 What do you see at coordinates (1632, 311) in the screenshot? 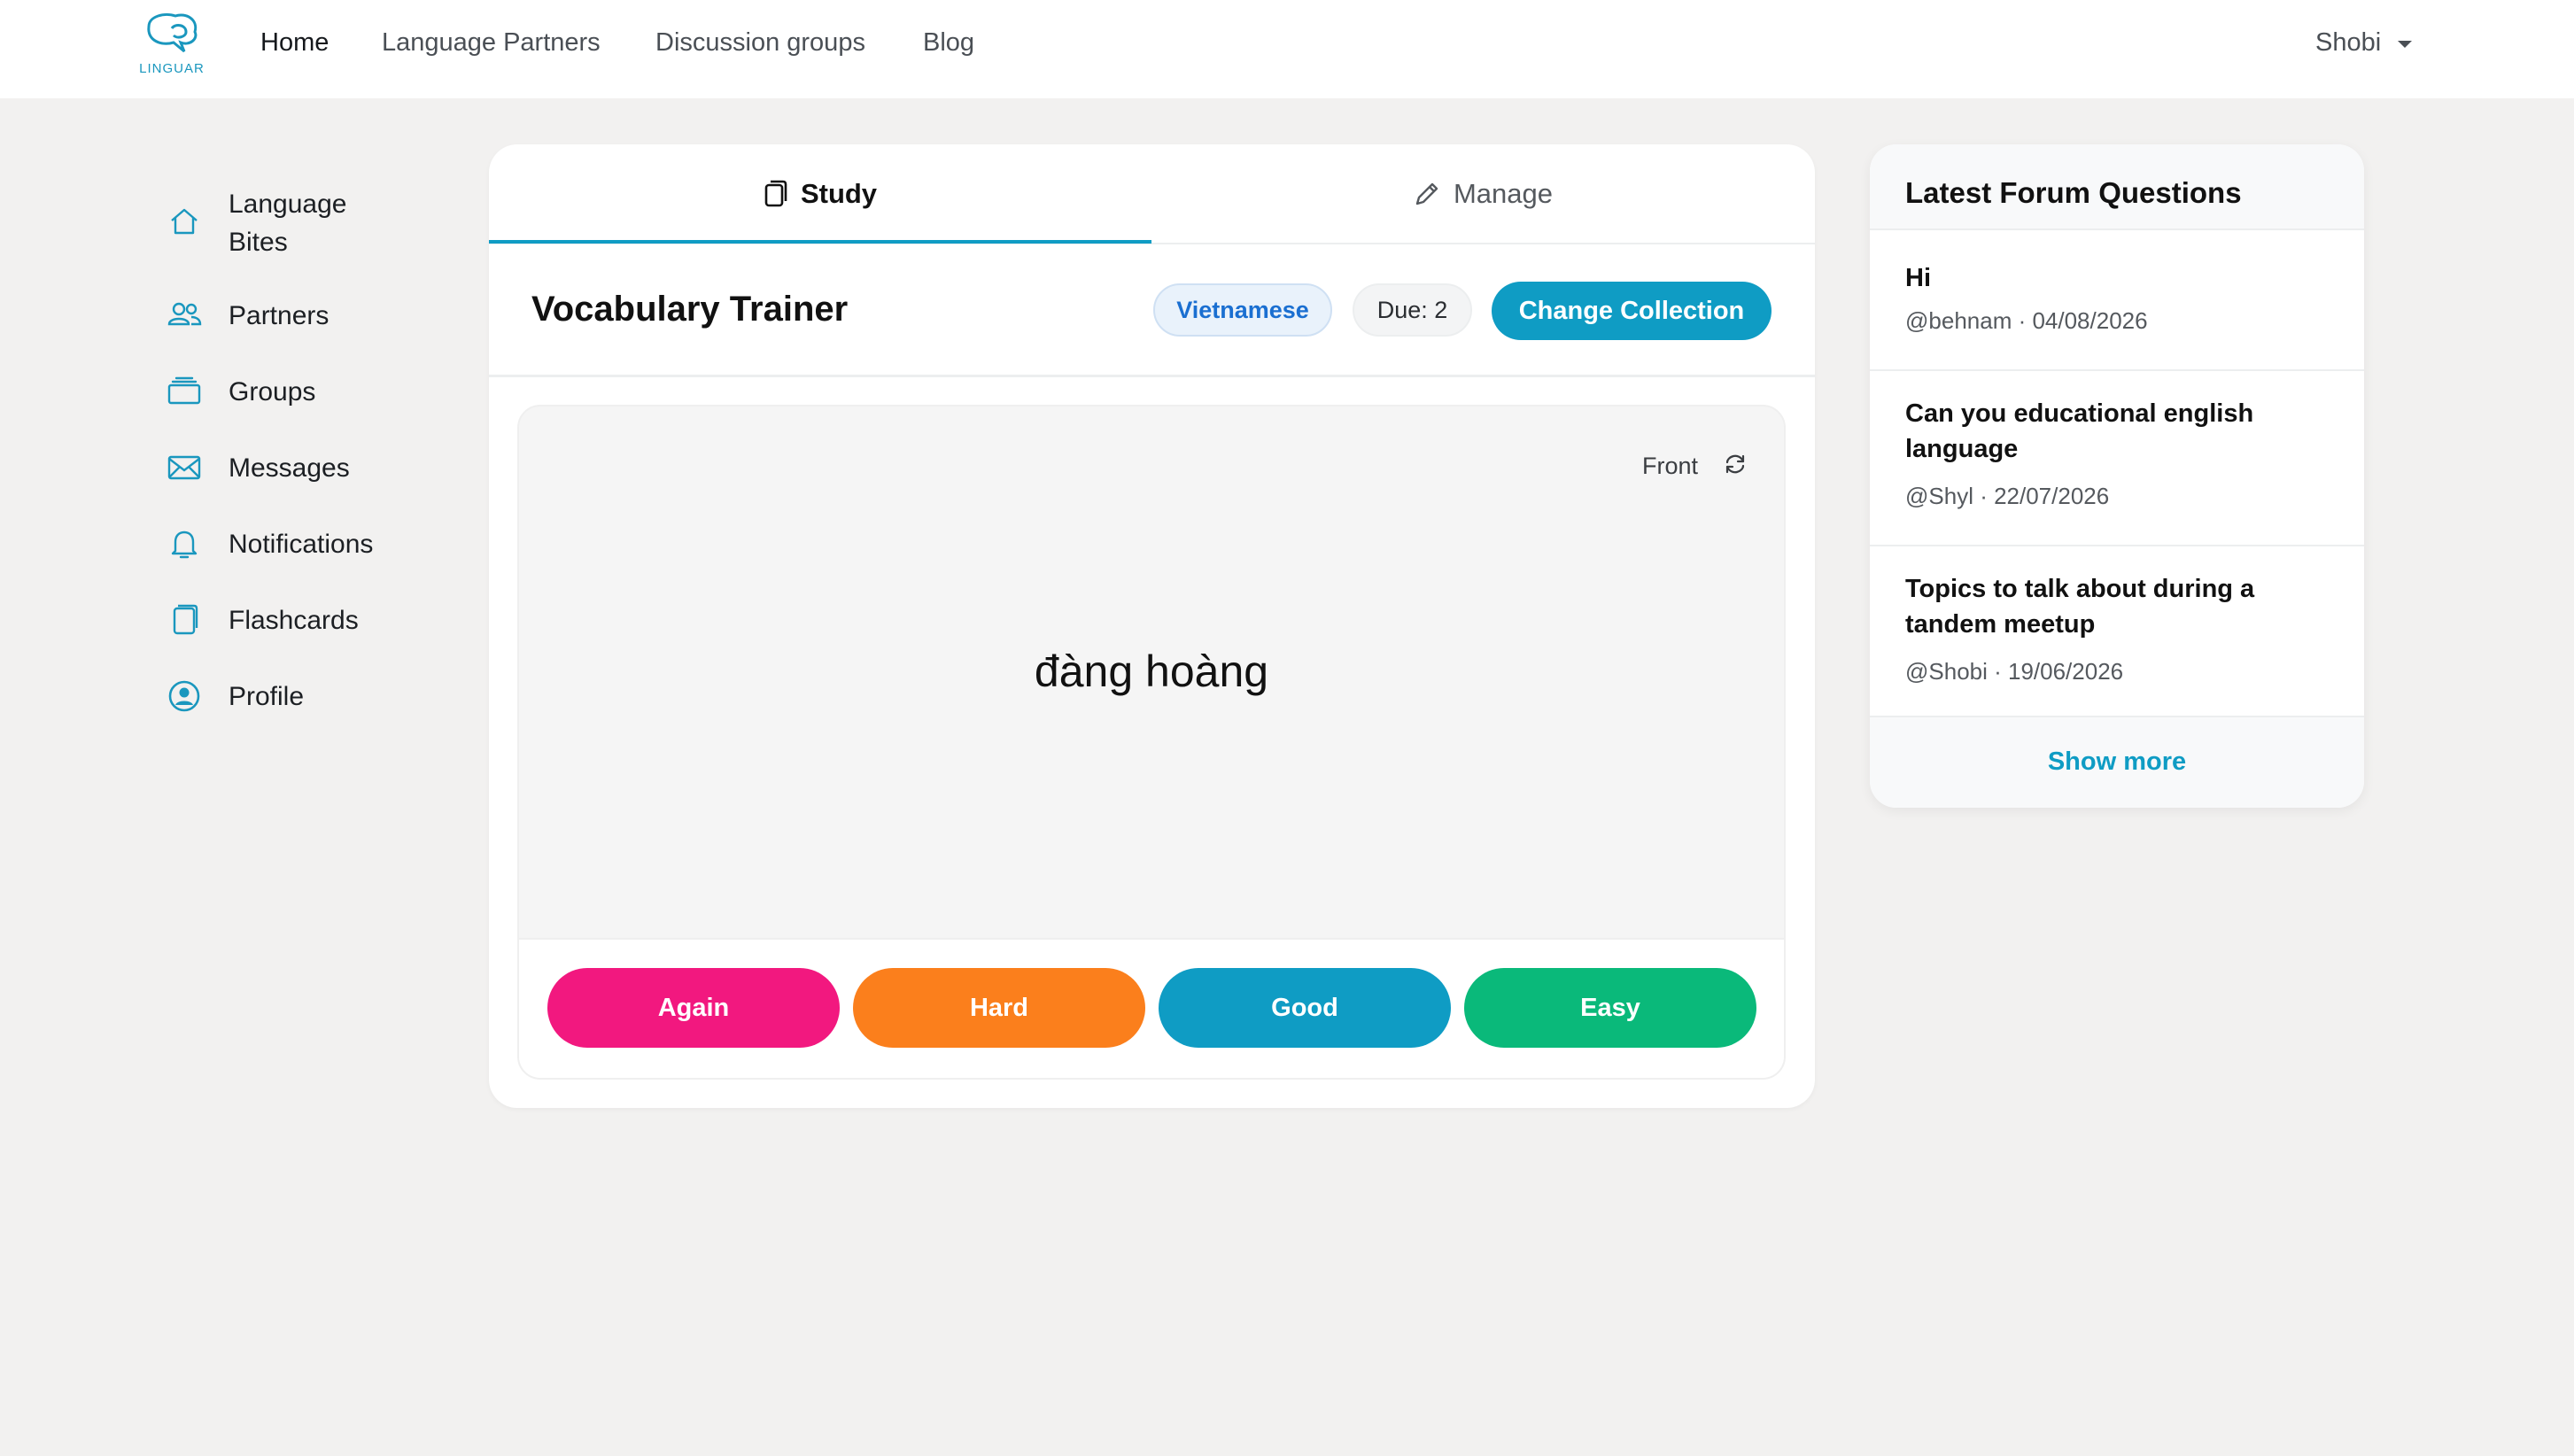
I see `change-collection-button: Change Collection` at bounding box center [1632, 311].